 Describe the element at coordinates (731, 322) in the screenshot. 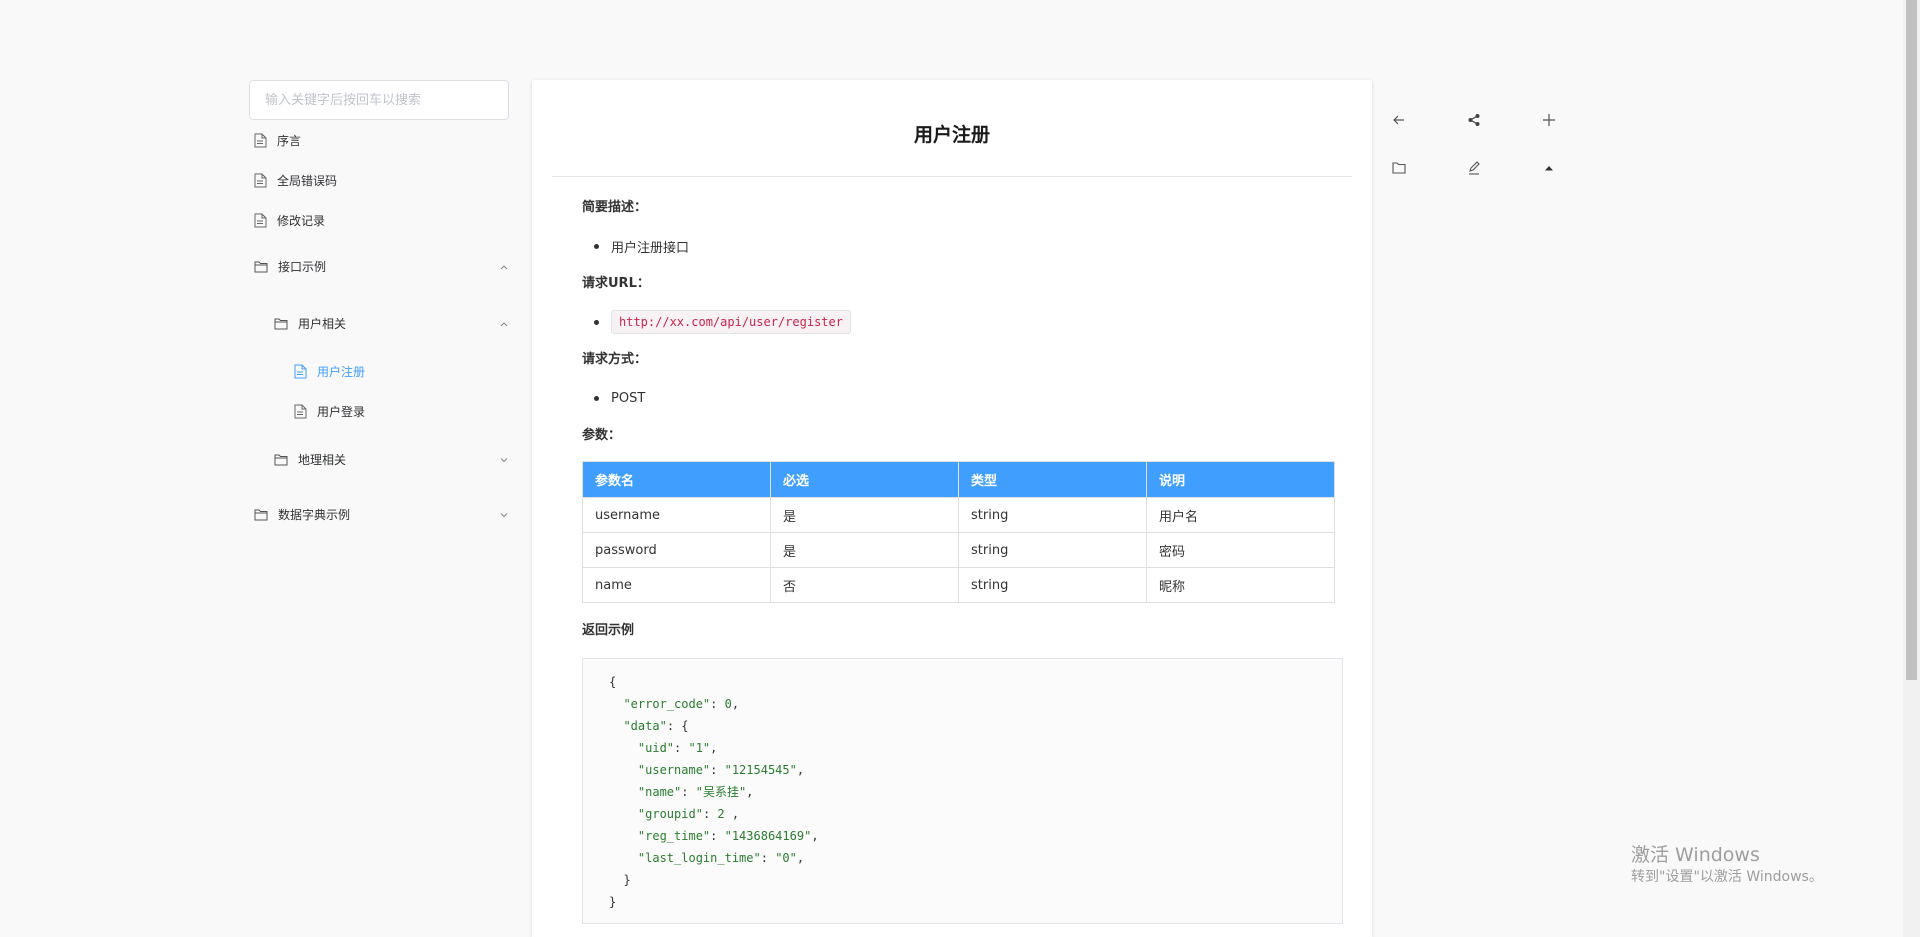

I see `url-code: http://xx.com/api/user/register` at that location.